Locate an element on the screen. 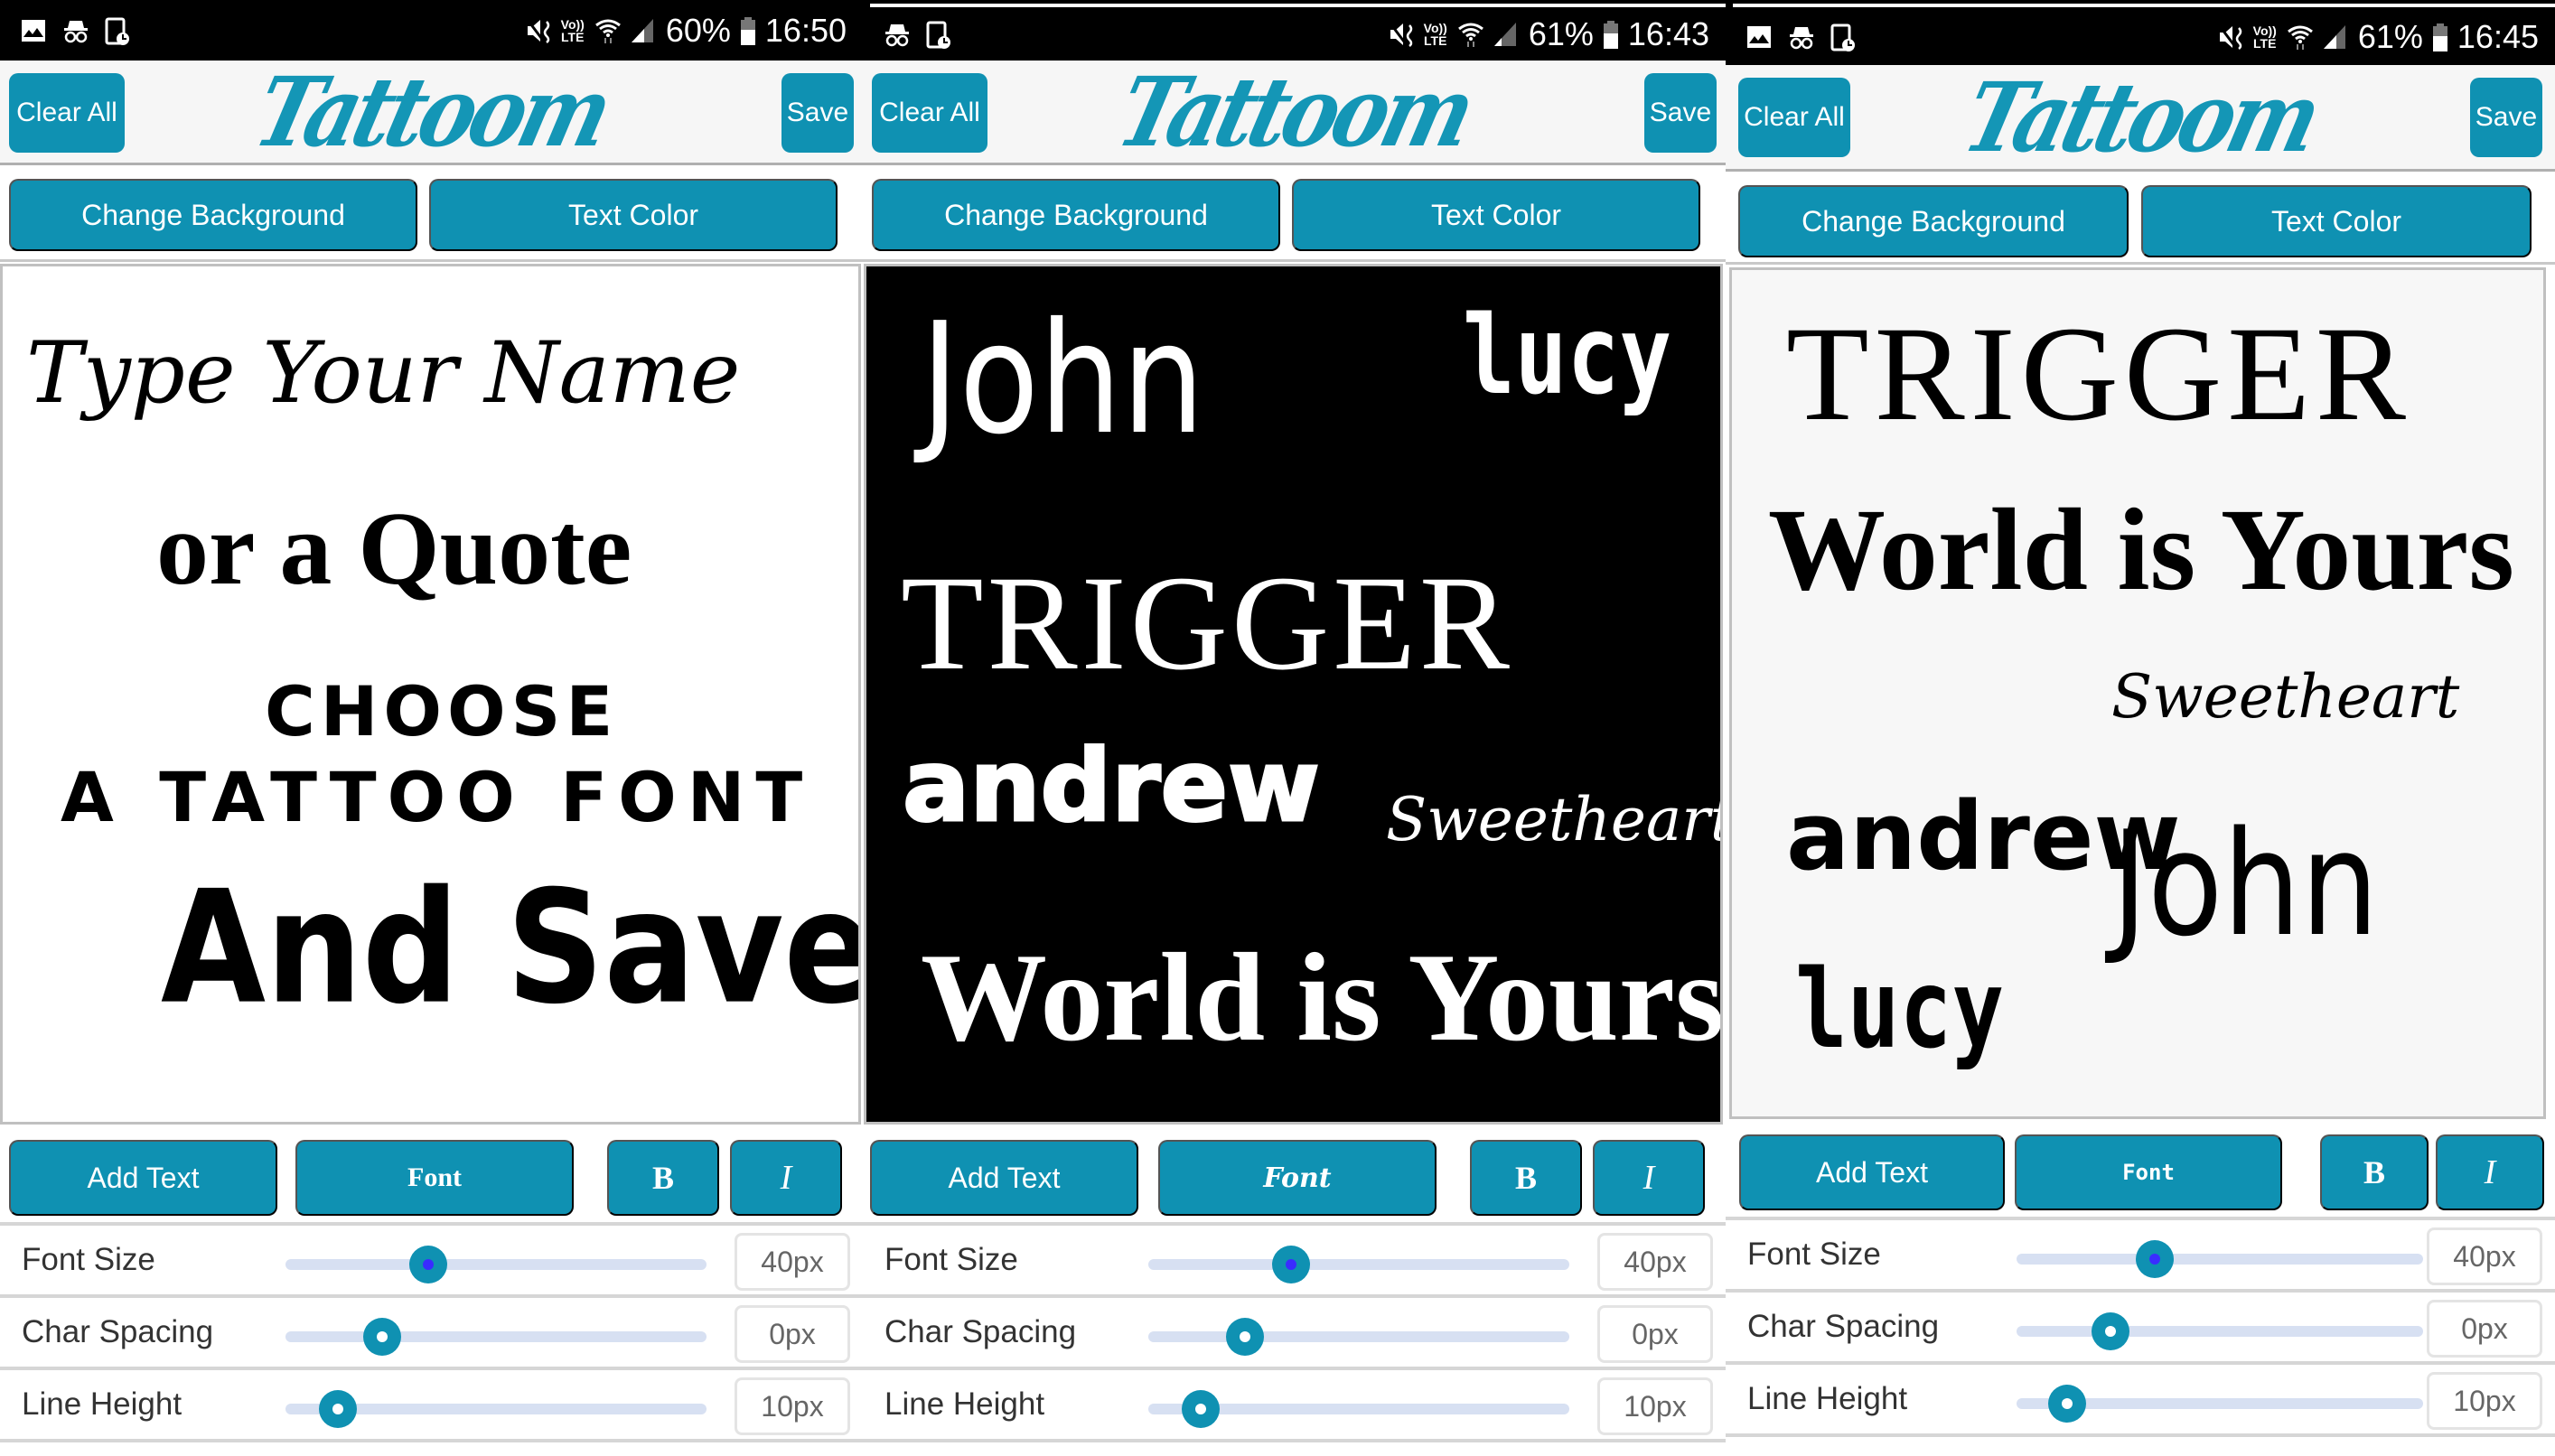 This screenshot has width=2555, height=1456. canvas-text: CHOOSE is located at coordinates (441, 711).